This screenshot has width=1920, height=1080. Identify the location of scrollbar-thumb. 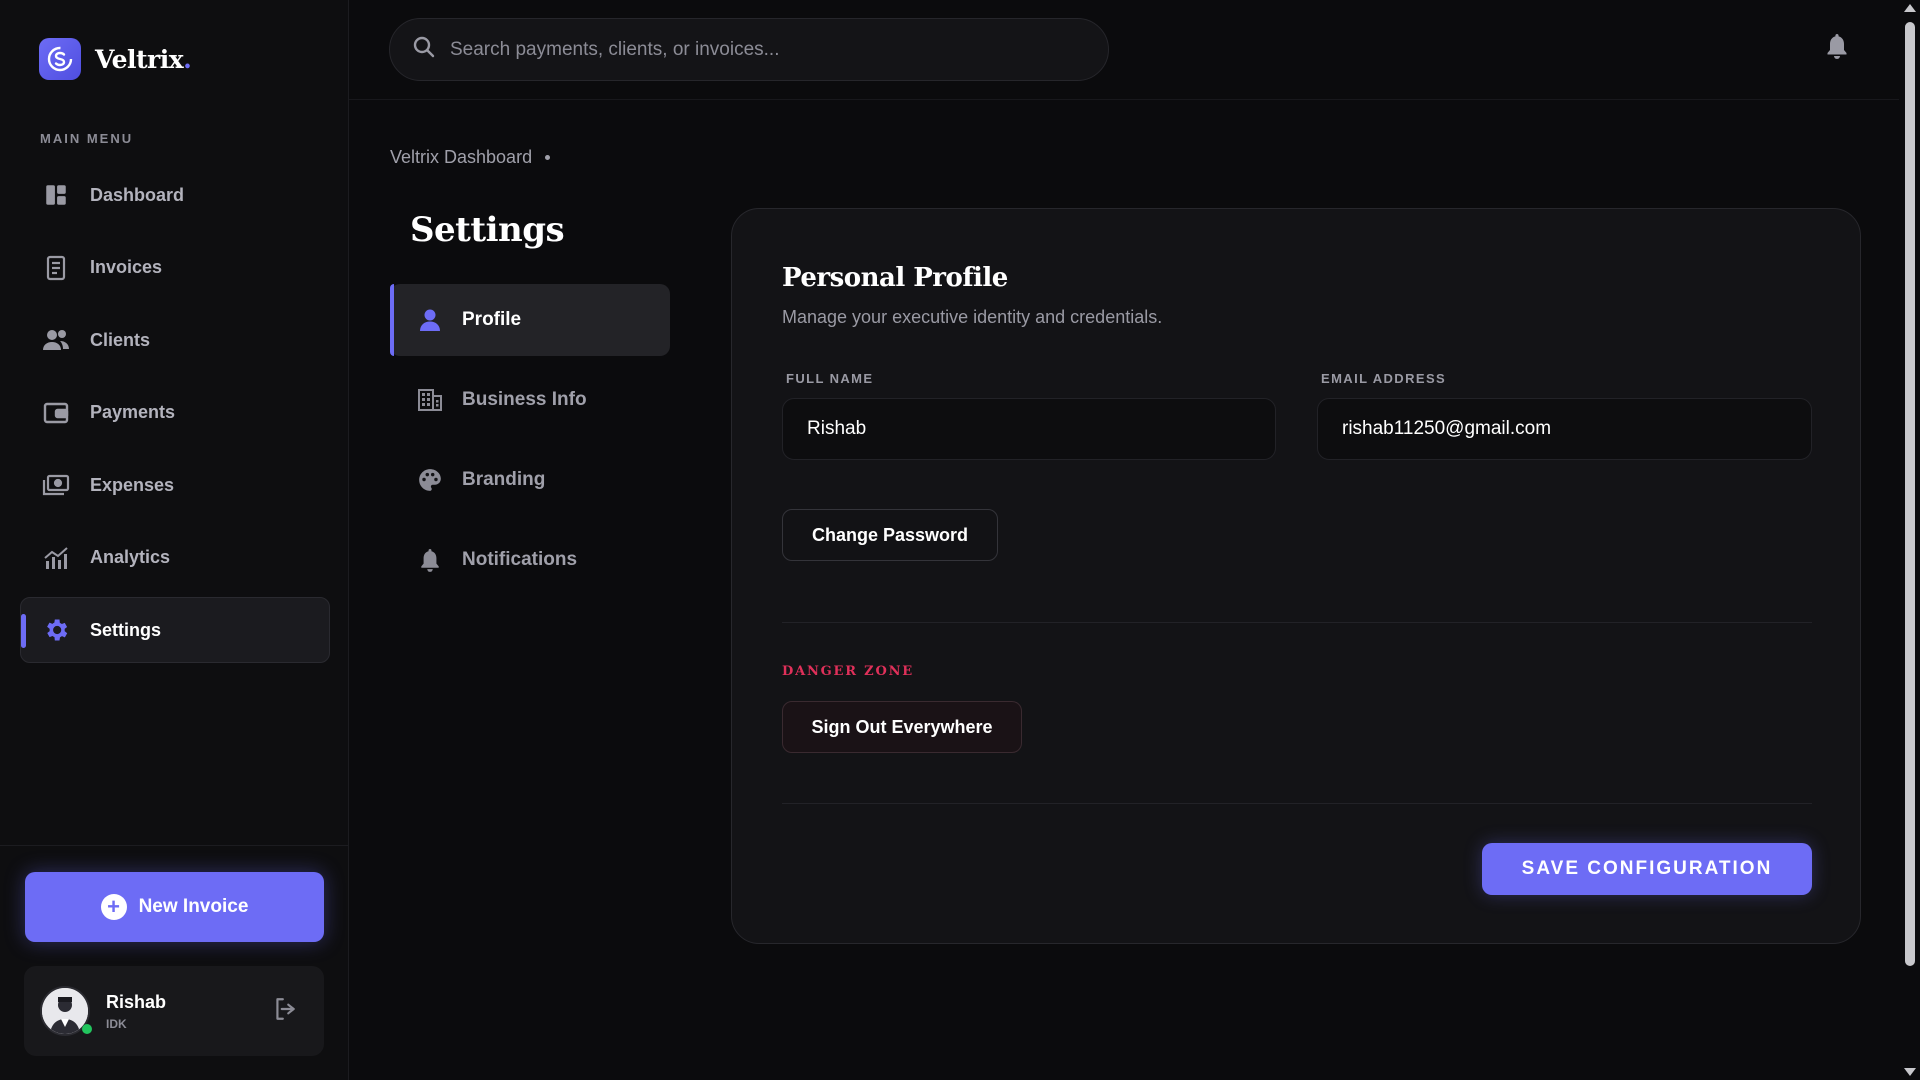
(1910, 494).